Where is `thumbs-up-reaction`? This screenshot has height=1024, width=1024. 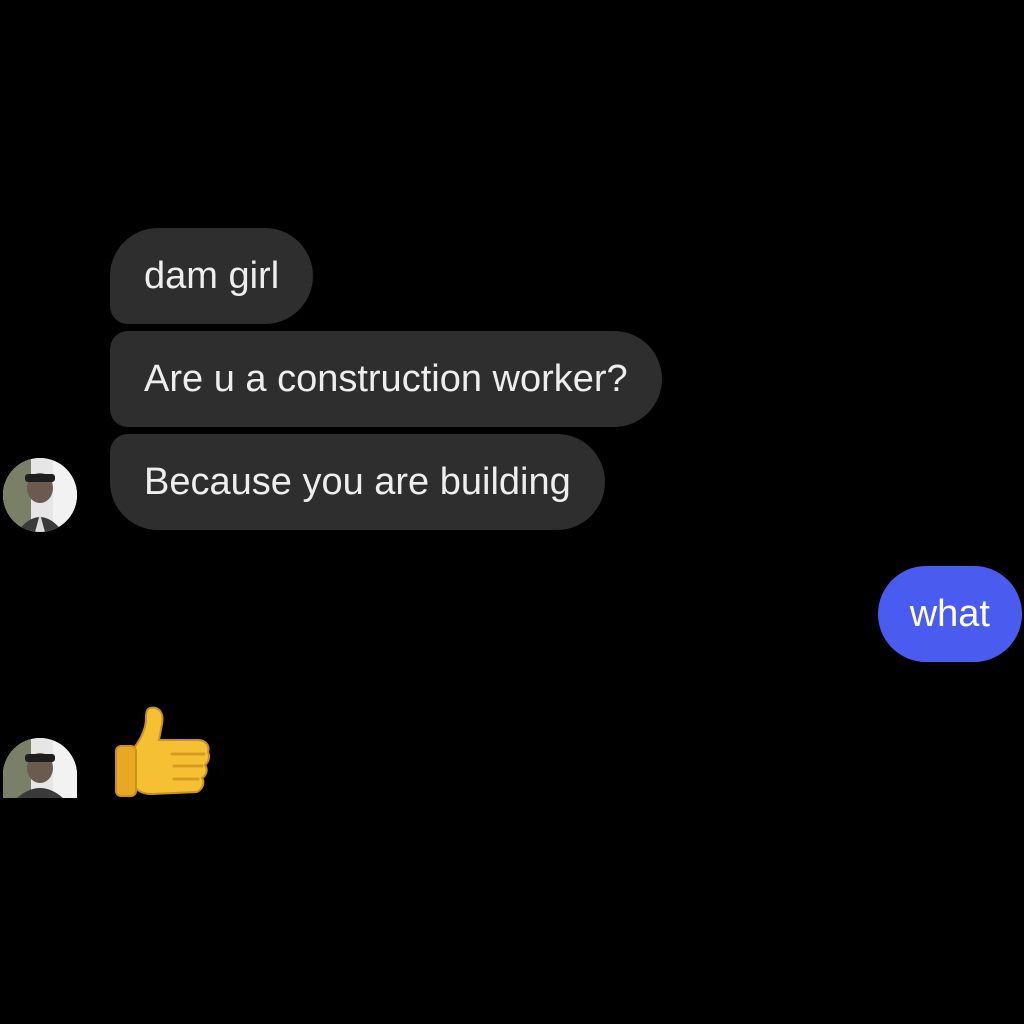 thumbs-up-reaction is located at coordinates (162, 750).